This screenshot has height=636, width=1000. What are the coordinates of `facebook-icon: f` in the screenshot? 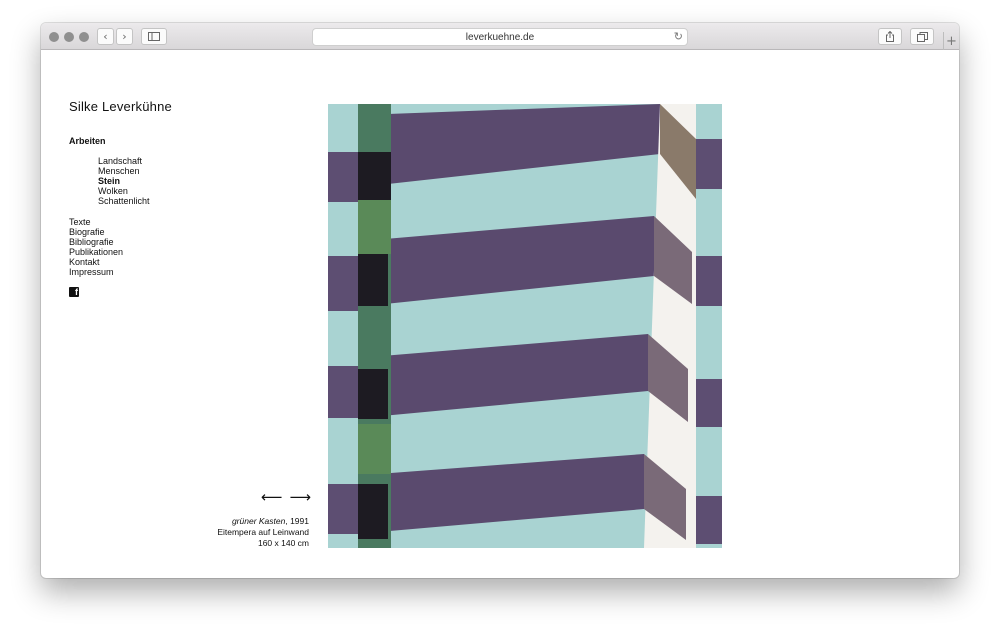 It's located at (74, 292).